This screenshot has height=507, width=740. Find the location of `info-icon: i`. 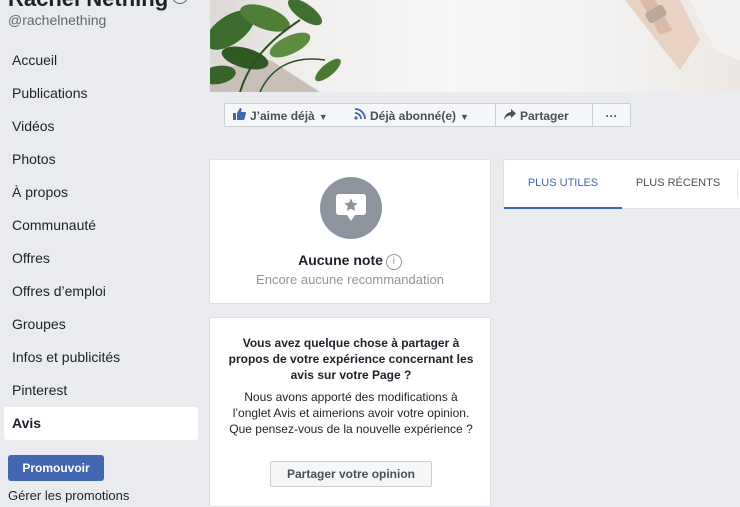

info-icon: i is located at coordinates (393, 262).